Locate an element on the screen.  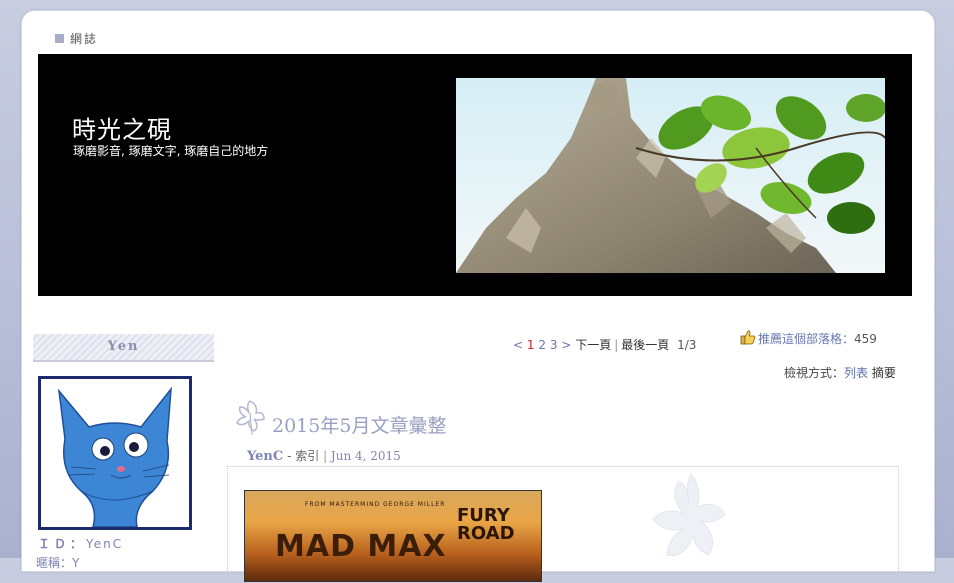
poster-subtitle: FURY ROAD is located at coordinates (486, 524).